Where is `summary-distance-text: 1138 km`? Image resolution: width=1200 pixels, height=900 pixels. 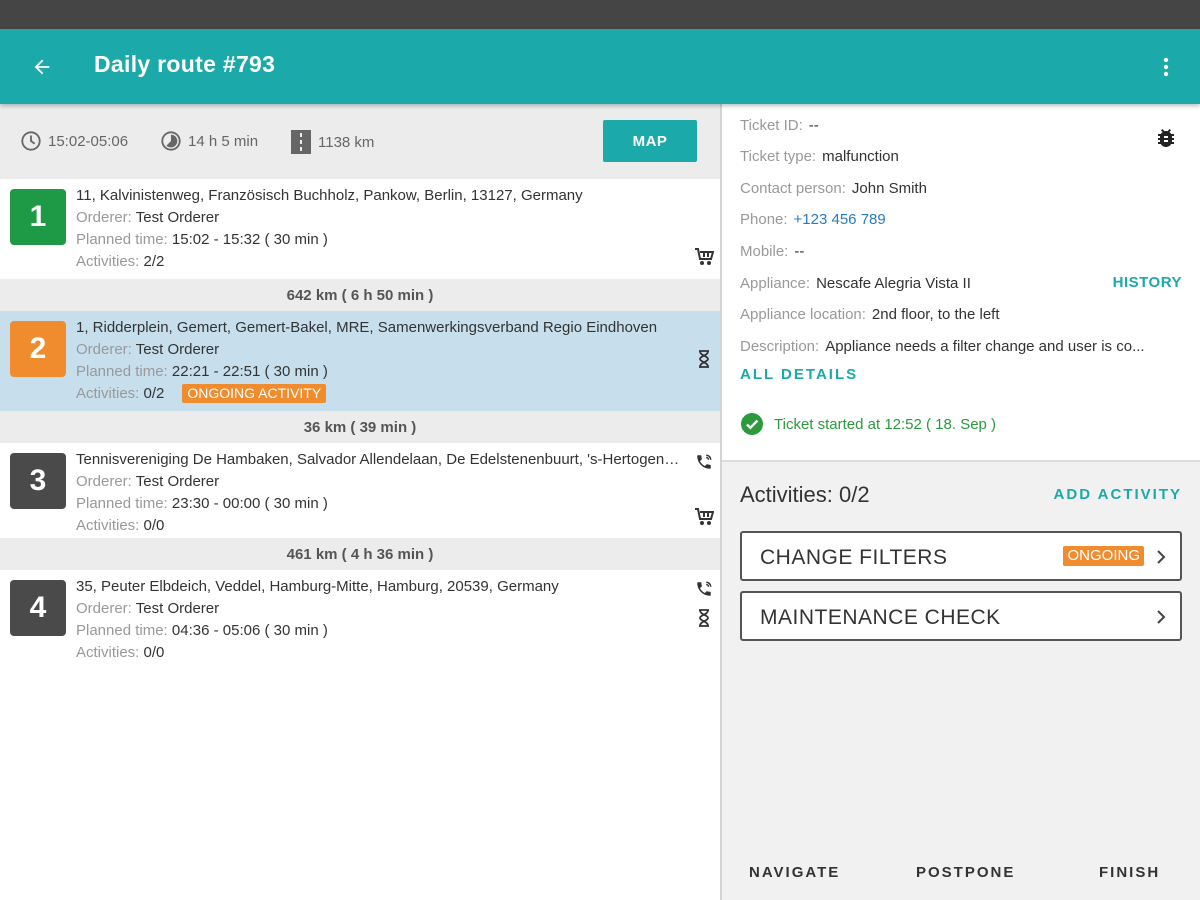 summary-distance-text: 1138 km is located at coordinates (346, 142).